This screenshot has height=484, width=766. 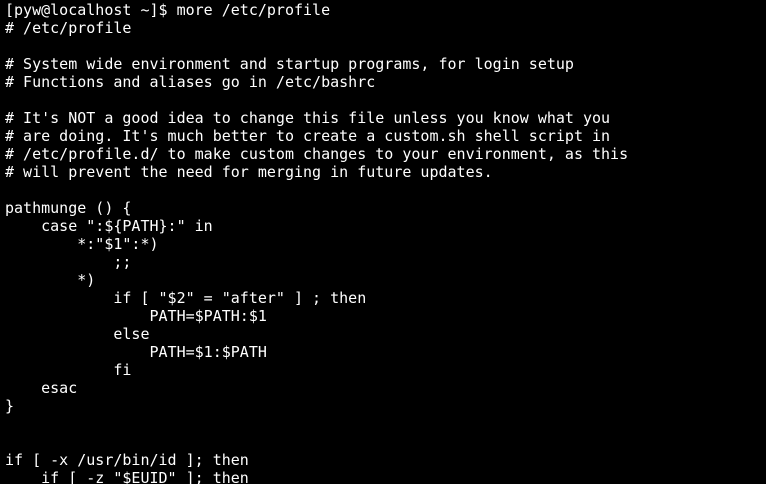 What do you see at coordinates (68, 262) in the screenshot?
I see `output-line: ;;` at bounding box center [68, 262].